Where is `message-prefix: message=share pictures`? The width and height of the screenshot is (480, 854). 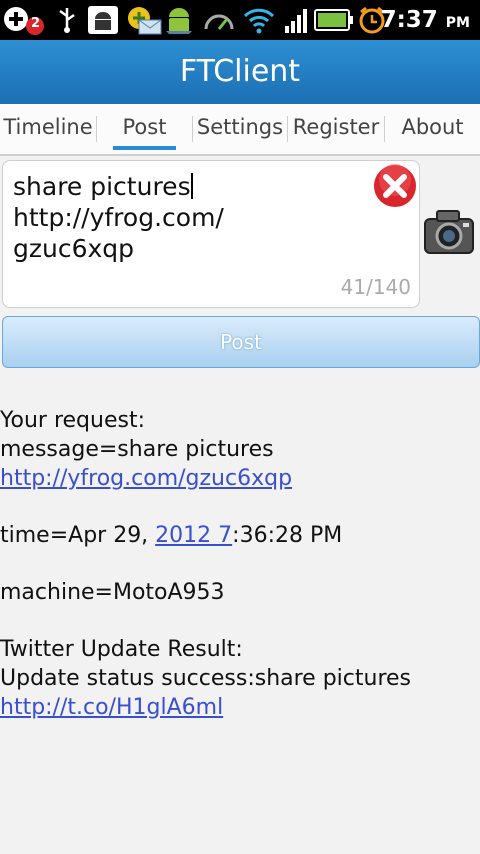 message-prefix: message=share pictures is located at coordinates (137, 449).